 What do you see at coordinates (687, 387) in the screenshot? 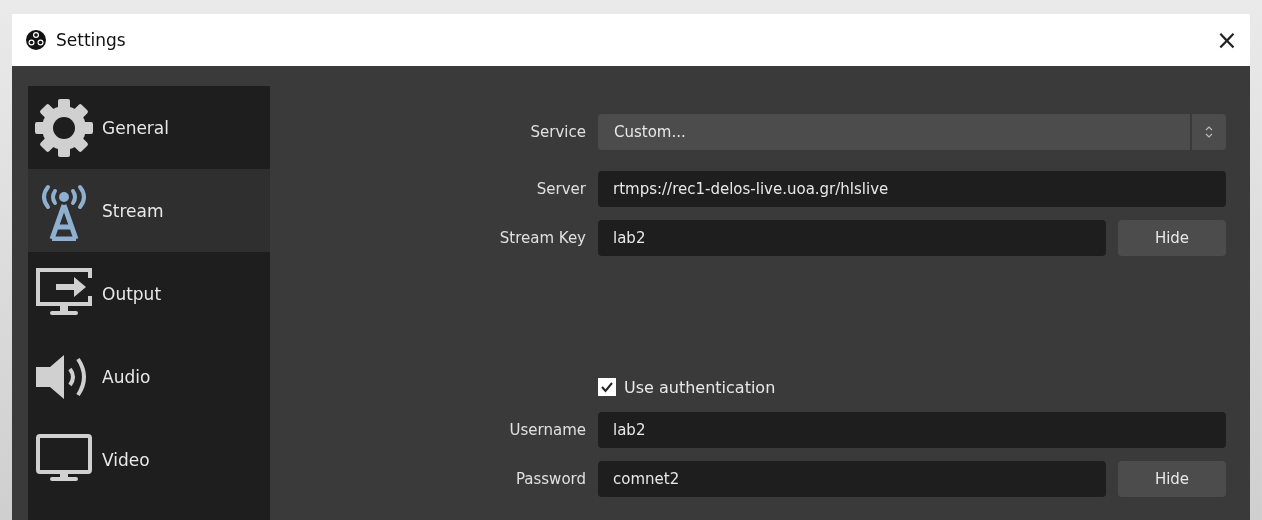
I see `authentication-checkbox: Use authentication` at bounding box center [687, 387].